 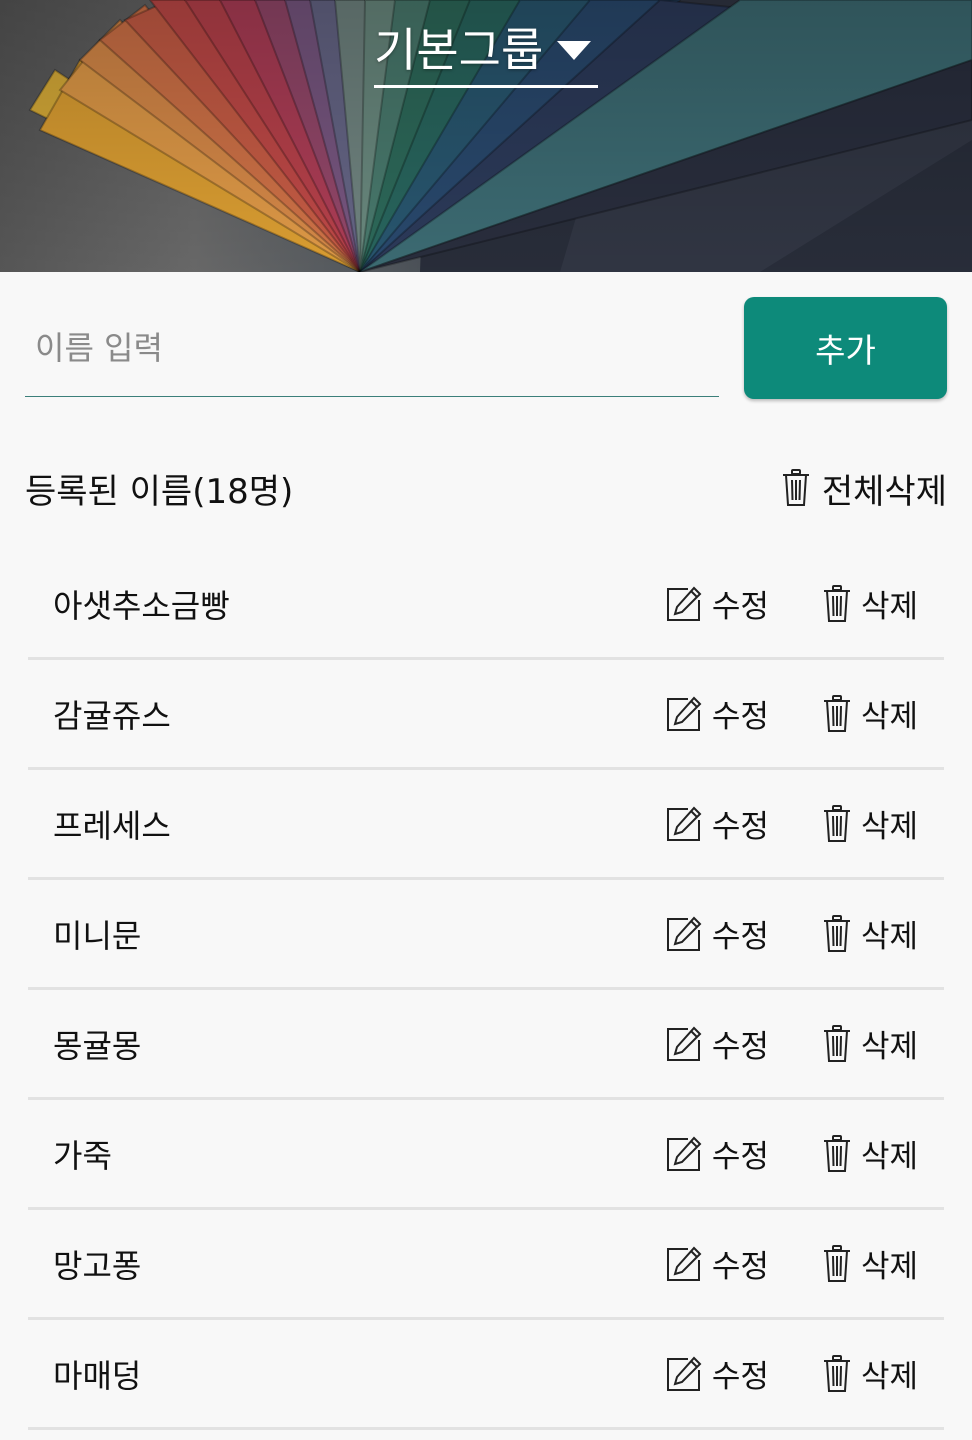 I want to click on list-item: 감귤쥬스 수정 삭제, so click(x=486, y=715).